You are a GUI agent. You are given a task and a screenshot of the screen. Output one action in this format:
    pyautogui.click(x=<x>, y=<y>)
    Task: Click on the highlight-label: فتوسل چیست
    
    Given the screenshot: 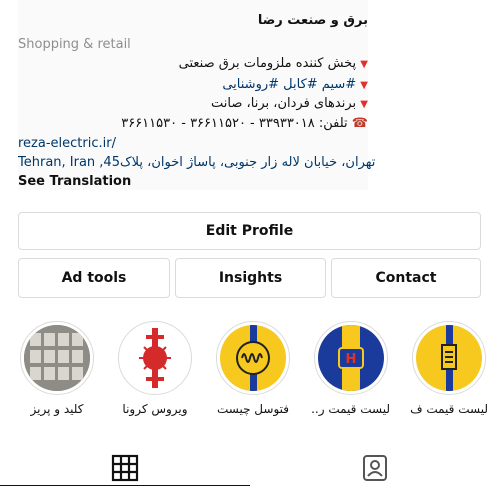 What is the action you would take?
    pyautogui.click(x=253, y=409)
    